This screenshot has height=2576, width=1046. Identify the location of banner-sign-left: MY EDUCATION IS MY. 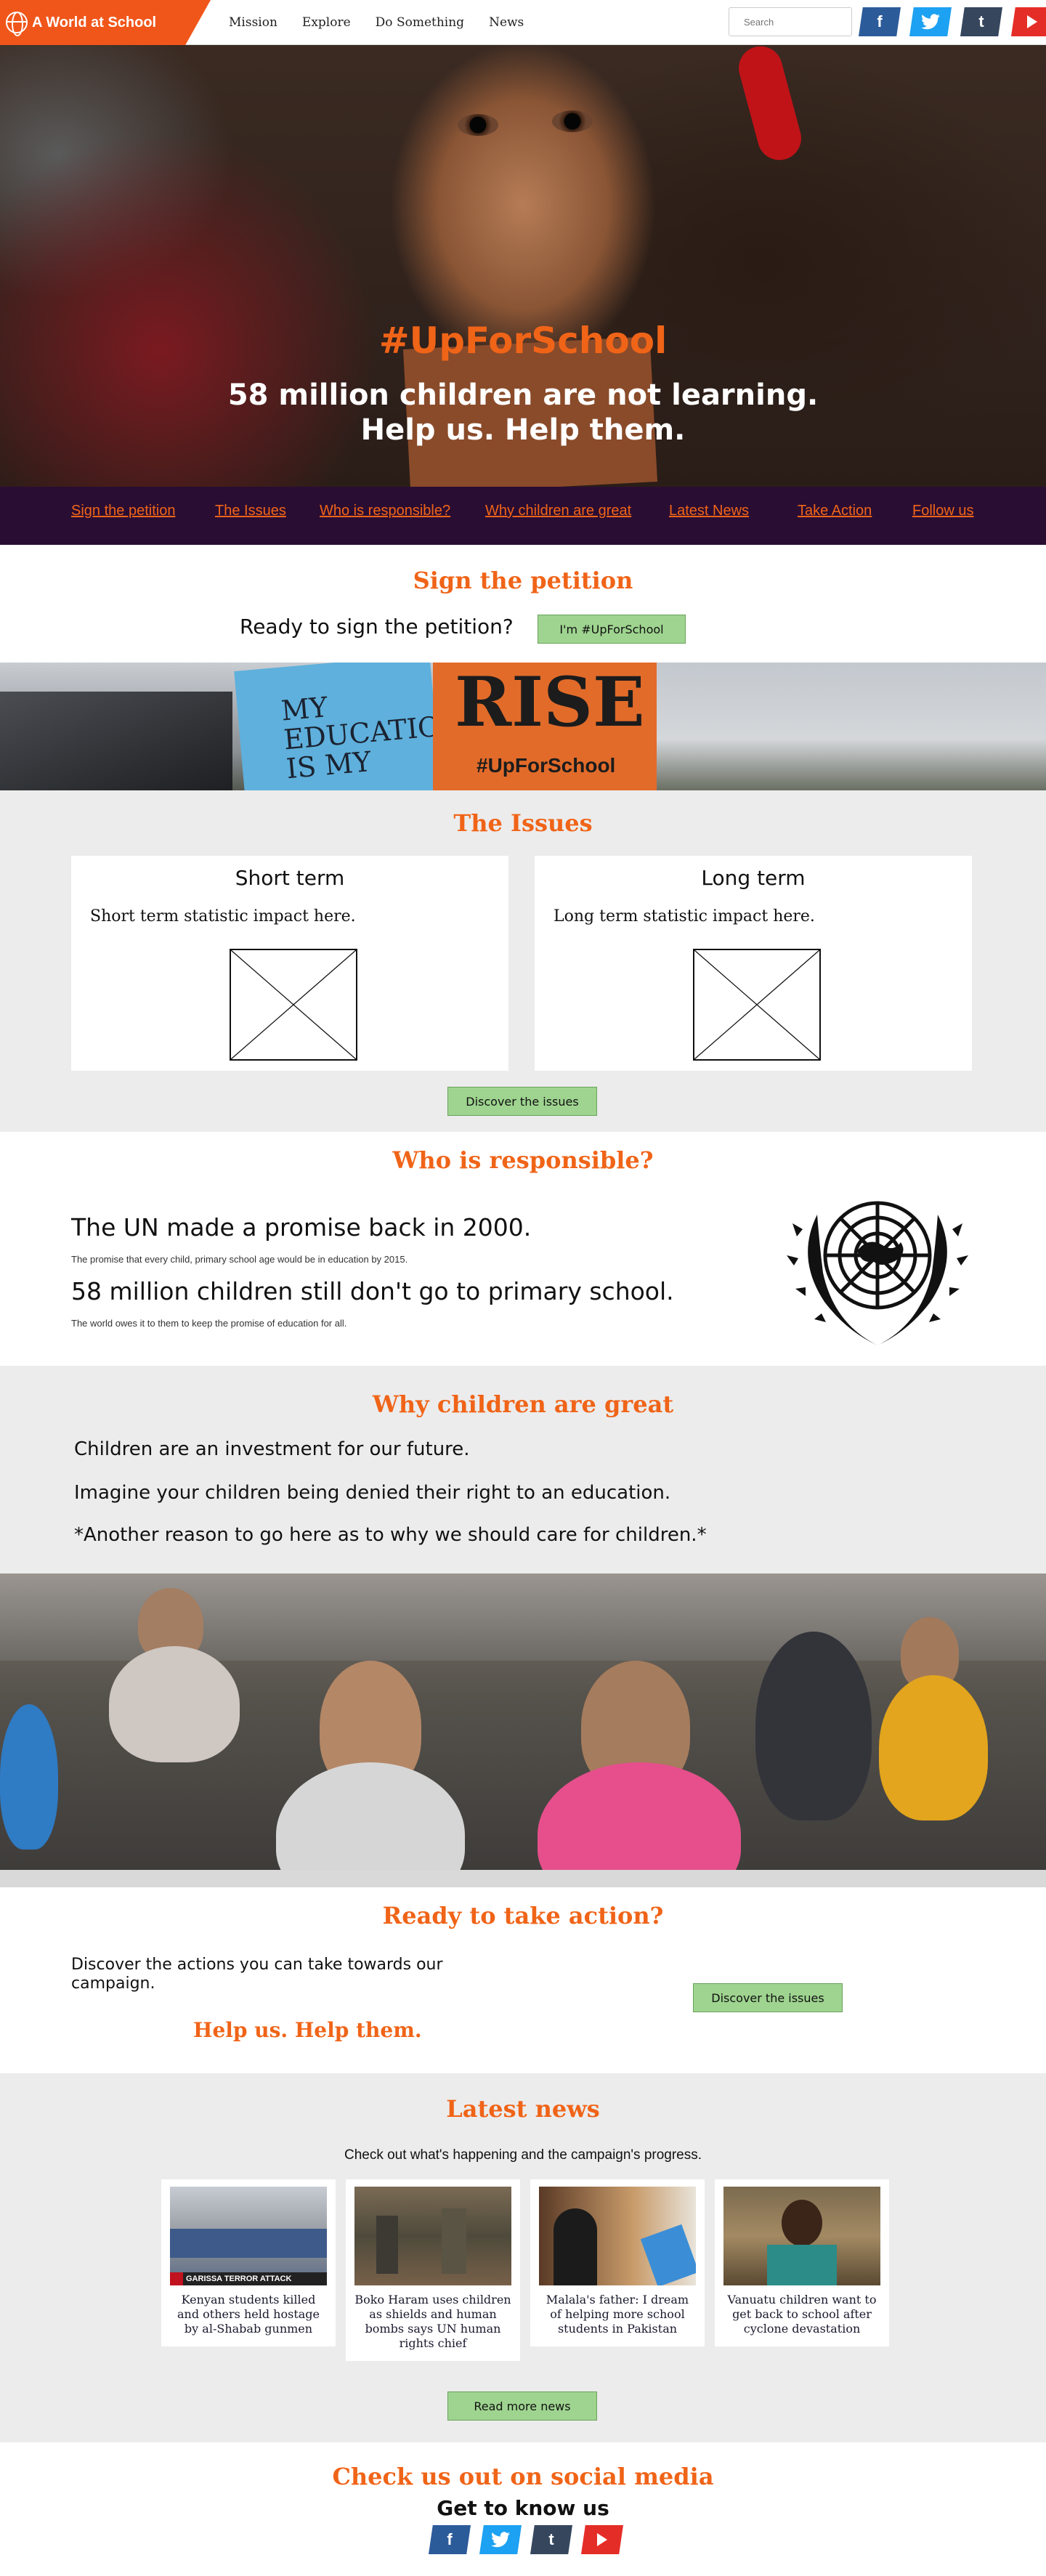
(350, 726).